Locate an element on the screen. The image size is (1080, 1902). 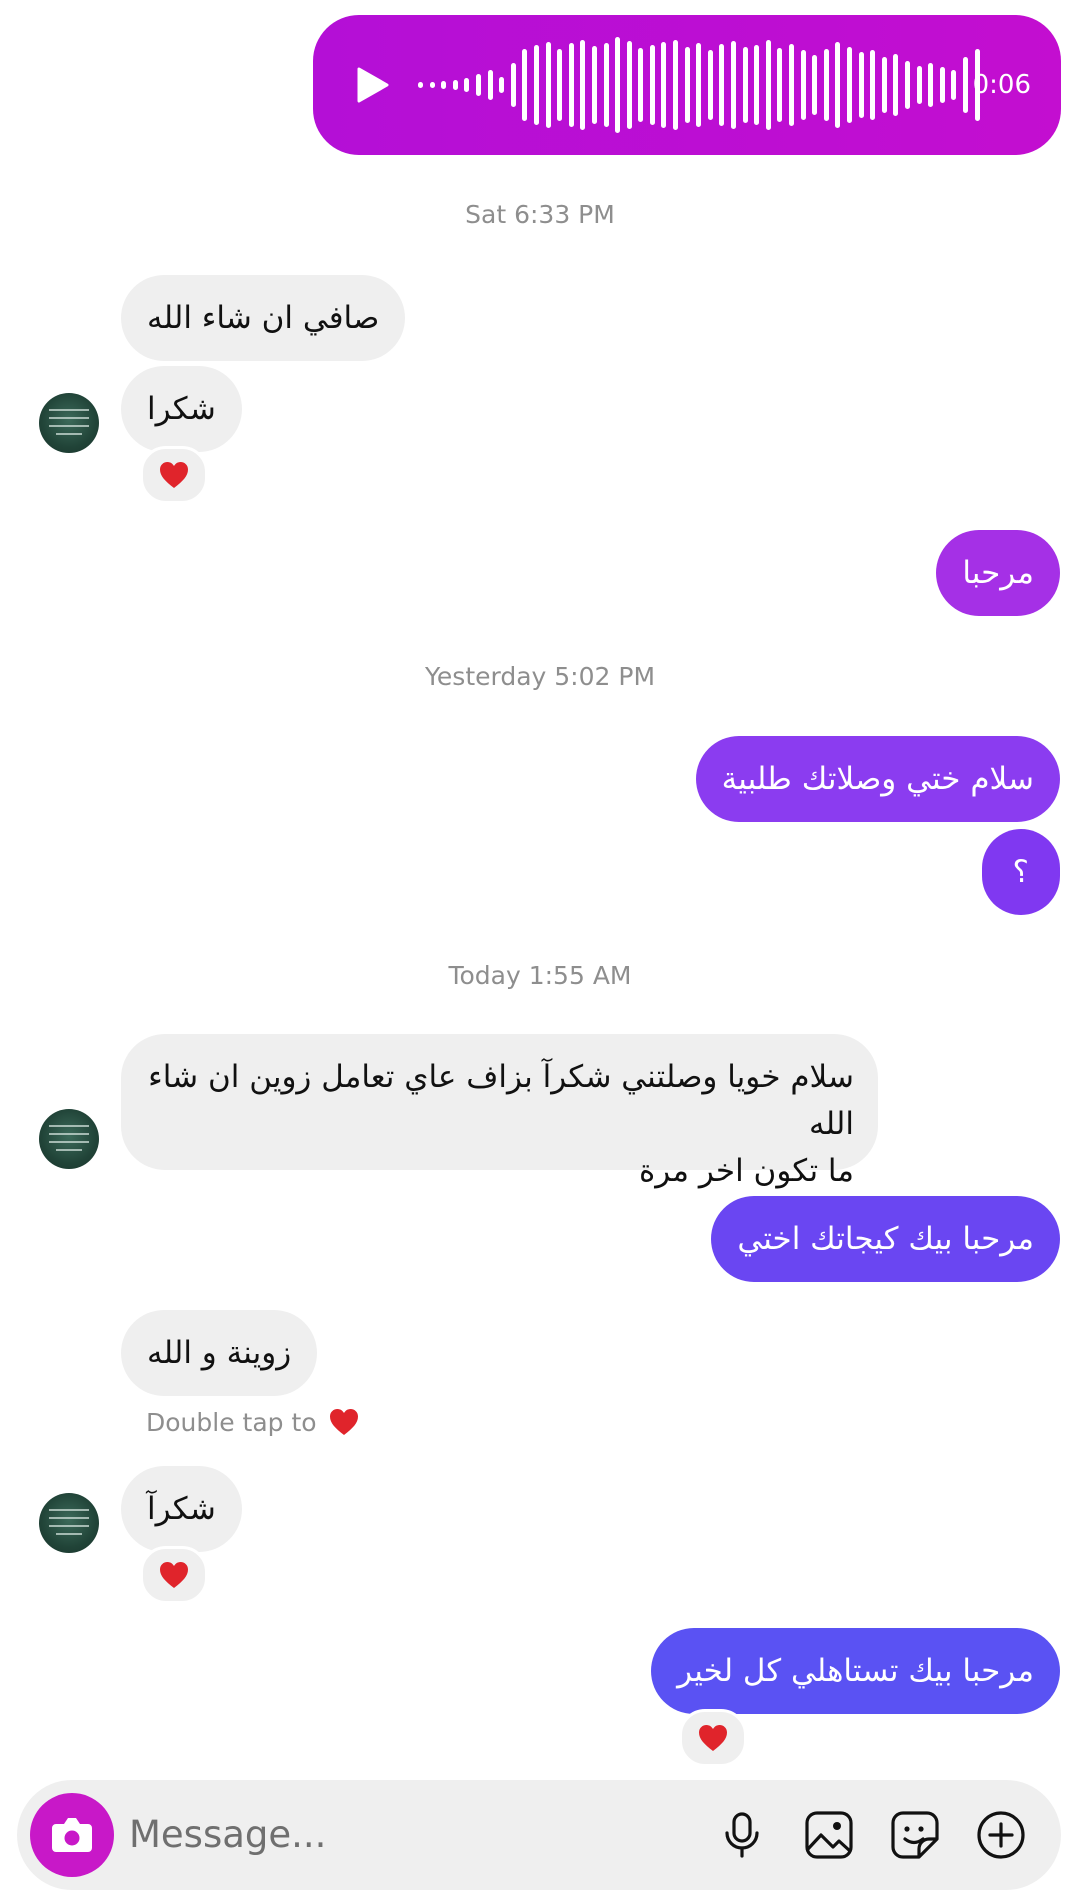
camera-button is located at coordinates (72, 1835).